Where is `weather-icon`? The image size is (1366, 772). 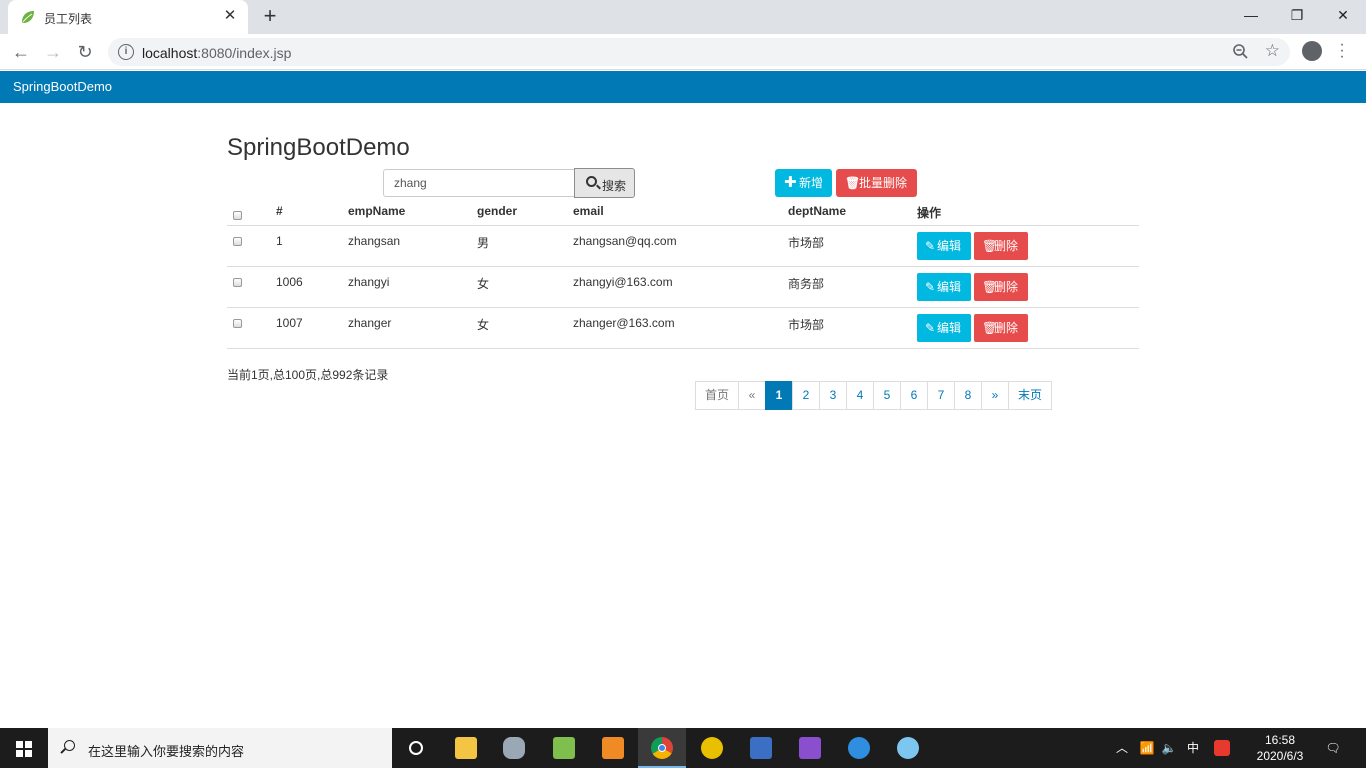 weather-icon is located at coordinates (908, 748).